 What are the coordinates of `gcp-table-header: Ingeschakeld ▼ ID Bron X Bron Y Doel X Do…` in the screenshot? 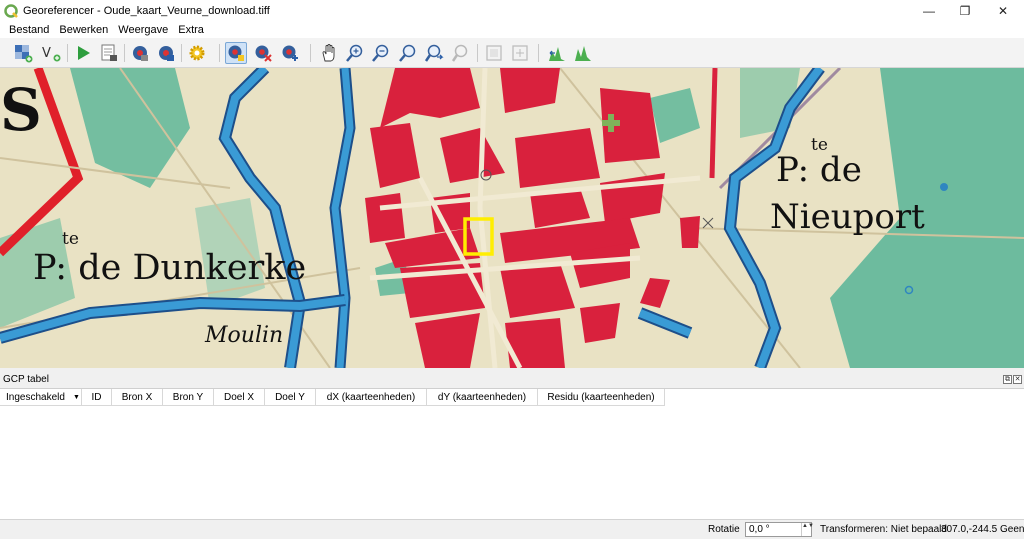 It's located at (332, 397).